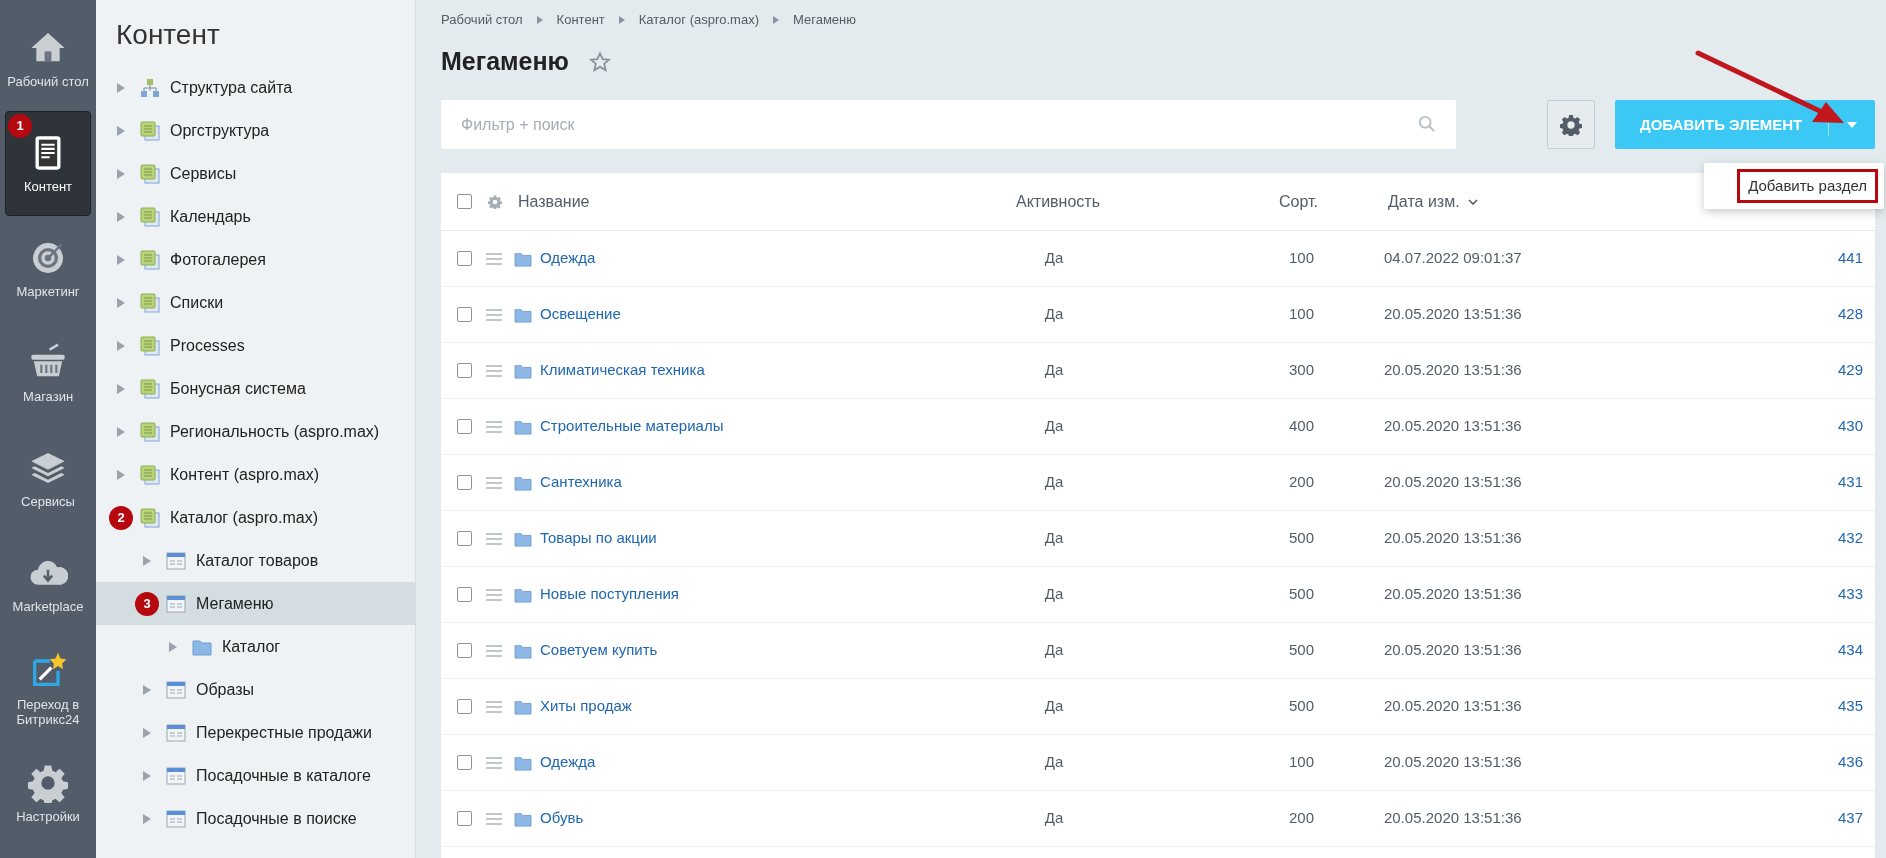  What do you see at coordinates (255, 345) in the screenshot?
I see `tree-item: Processes` at bounding box center [255, 345].